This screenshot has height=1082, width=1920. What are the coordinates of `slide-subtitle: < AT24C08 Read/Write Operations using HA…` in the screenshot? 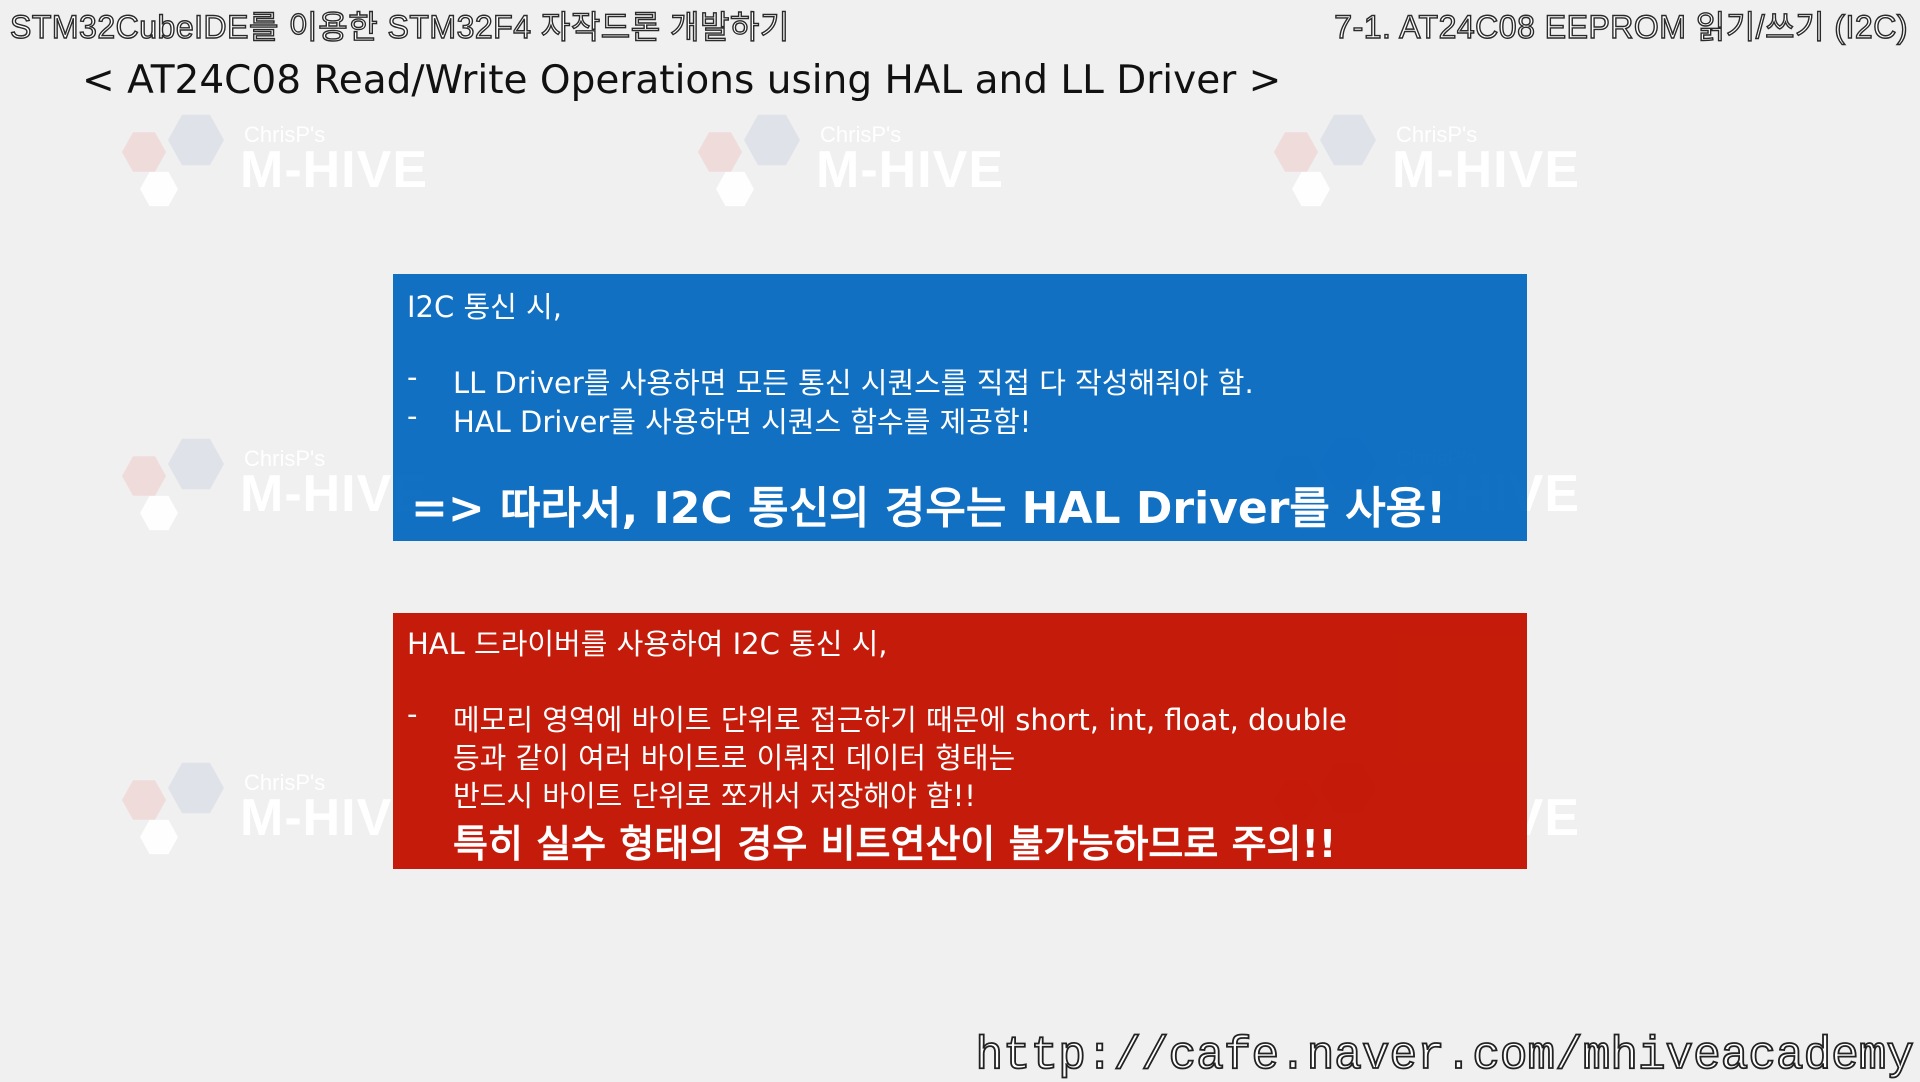 It's located at (682, 80).